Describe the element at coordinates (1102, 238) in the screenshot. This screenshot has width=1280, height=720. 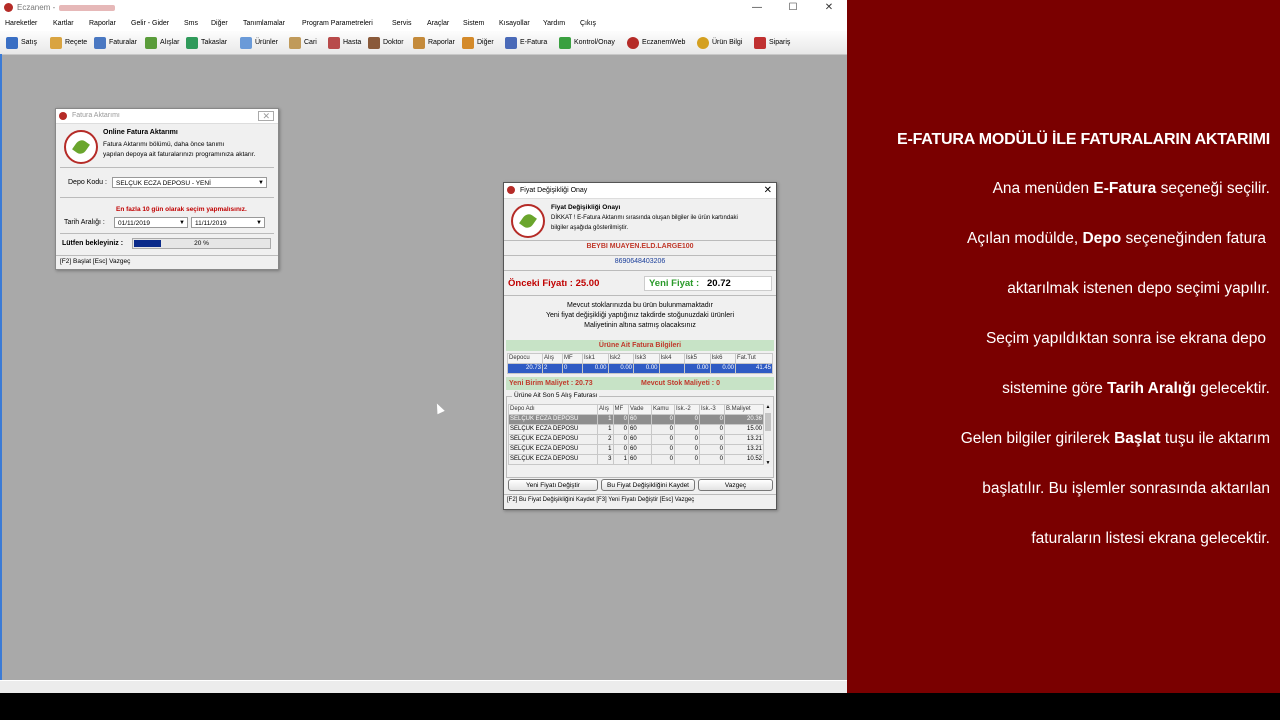
I see `emphasis-depo: Depo` at that location.